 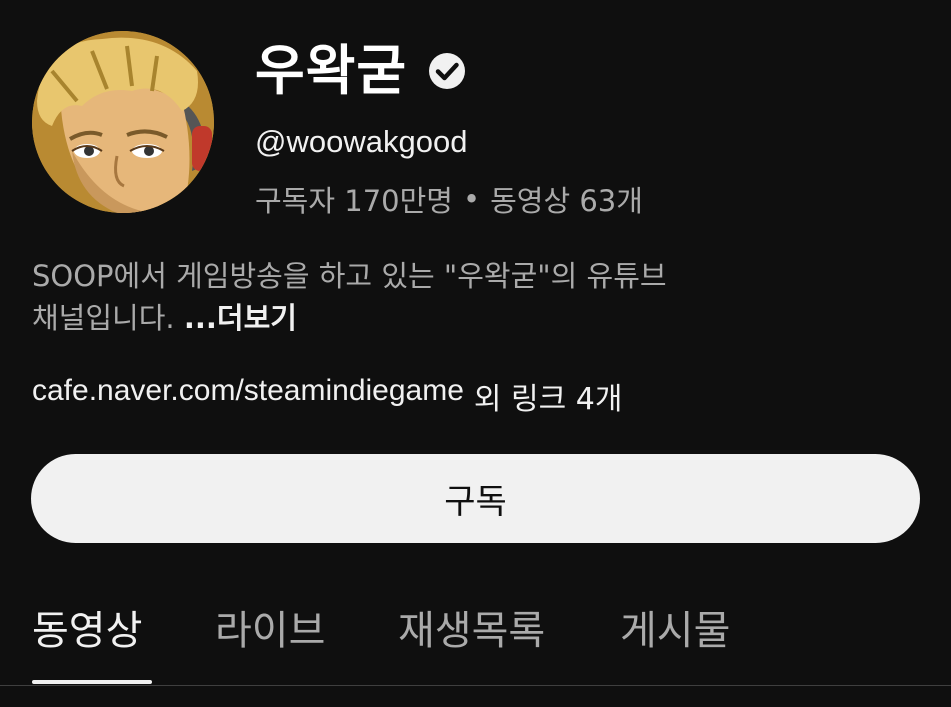 What do you see at coordinates (248, 396) in the screenshot?
I see `channel-link-url: cafe.naver.com/steamindiegame` at bounding box center [248, 396].